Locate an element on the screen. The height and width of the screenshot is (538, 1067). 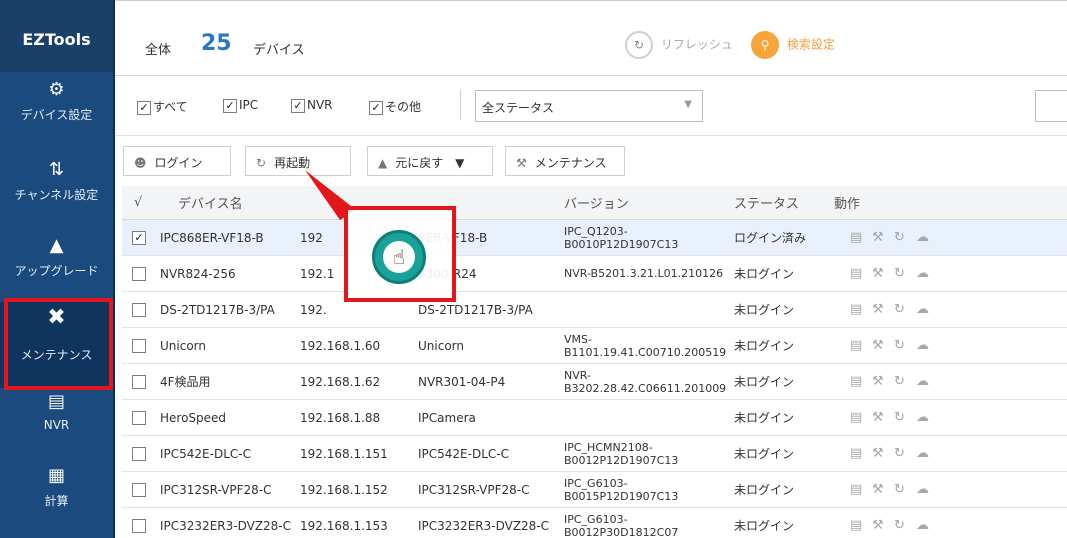
tap-hand-icon: ☝ is located at coordinates (399, 257).